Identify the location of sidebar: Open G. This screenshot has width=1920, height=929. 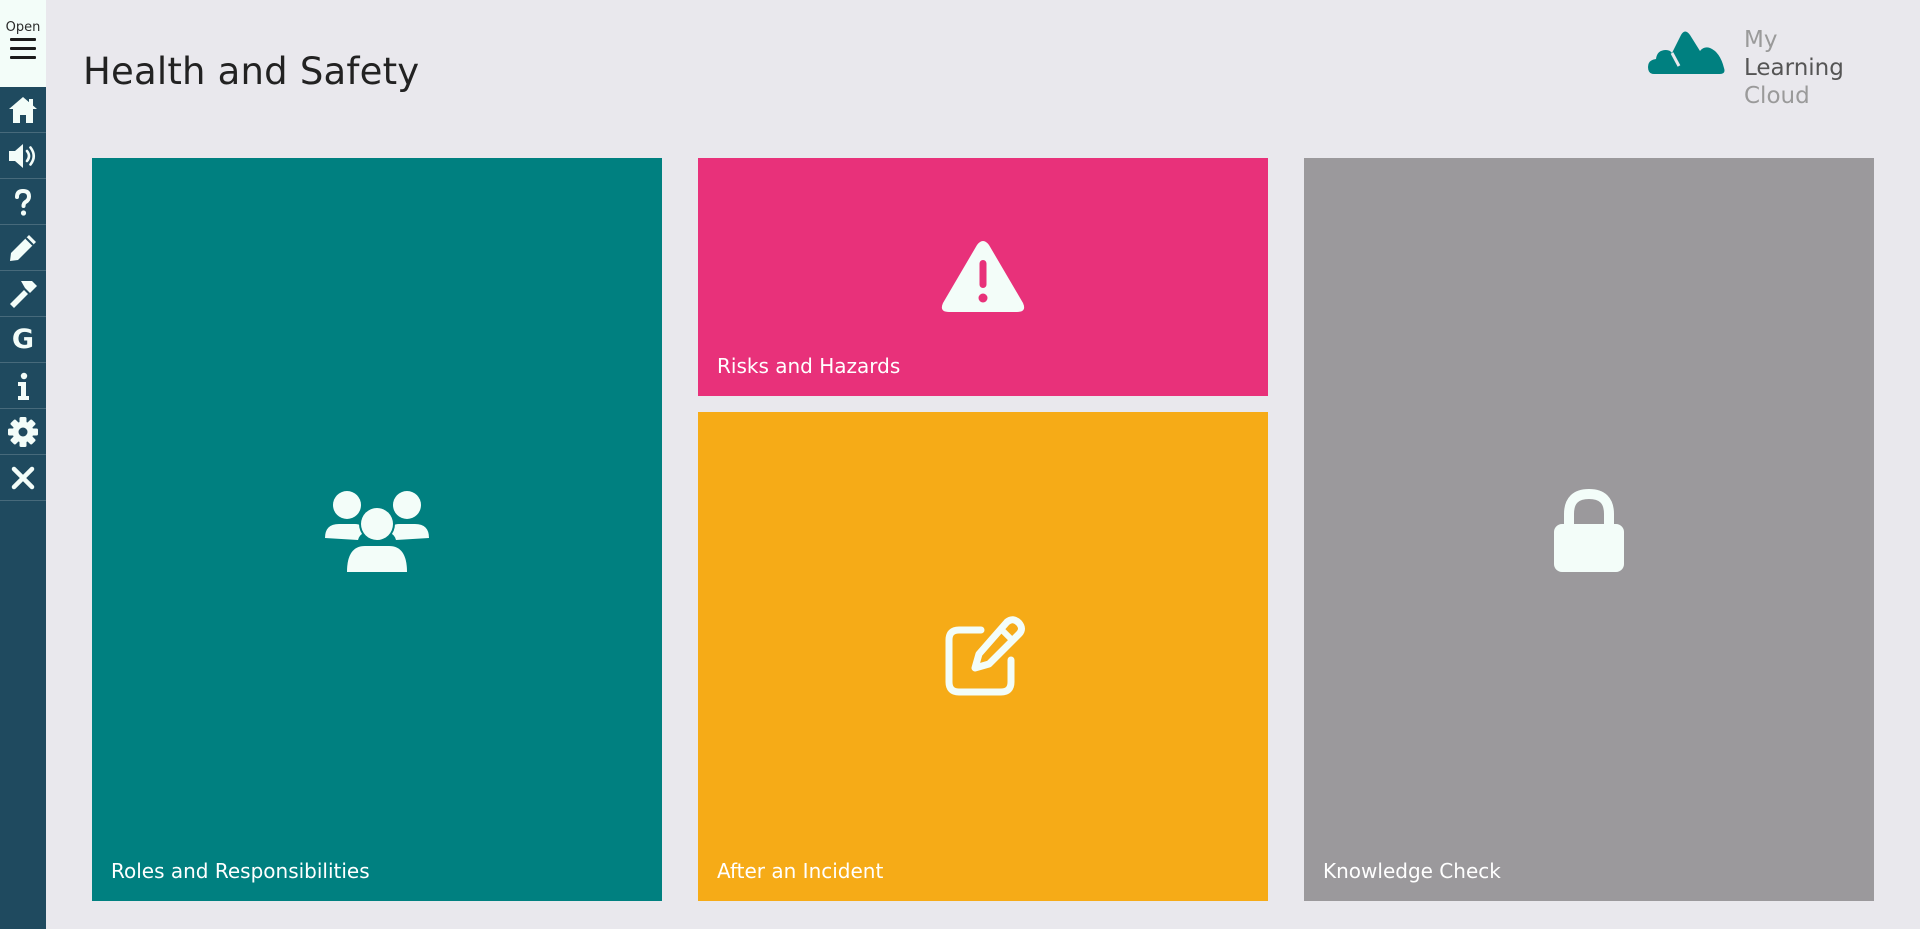
(23, 464).